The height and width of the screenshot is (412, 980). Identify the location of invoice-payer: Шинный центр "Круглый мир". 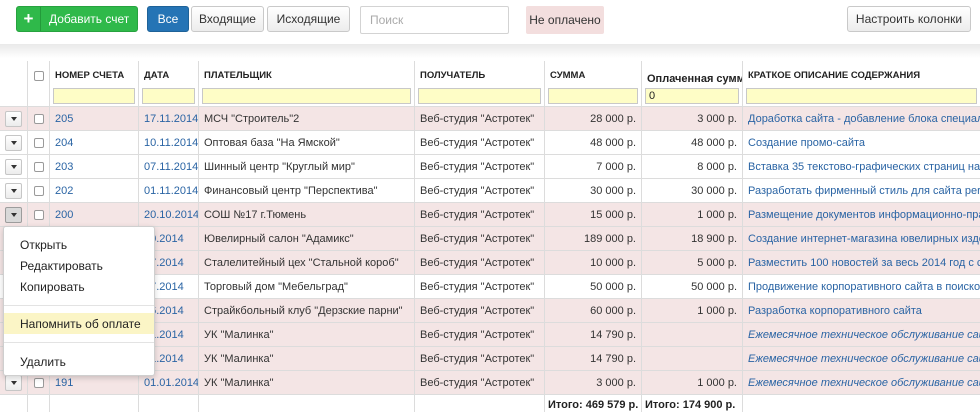
(306, 166).